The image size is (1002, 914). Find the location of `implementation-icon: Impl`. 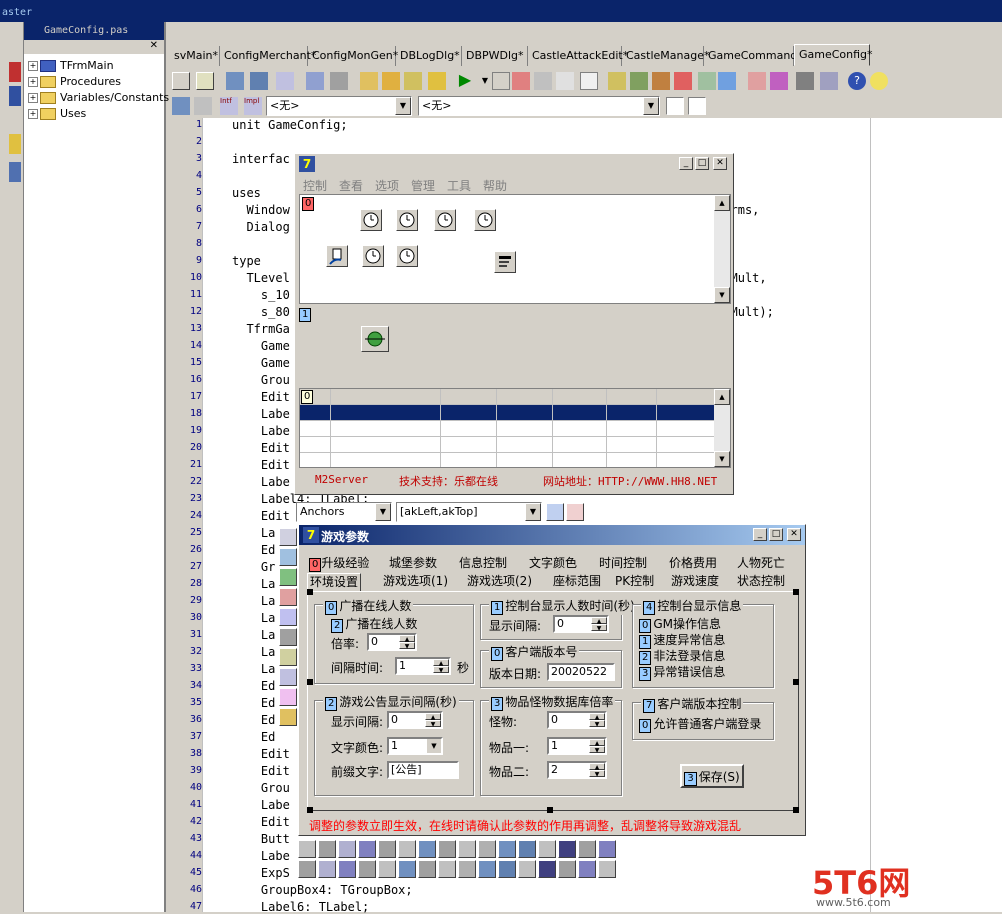

implementation-icon: Impl is located at coordinates (253, 106).